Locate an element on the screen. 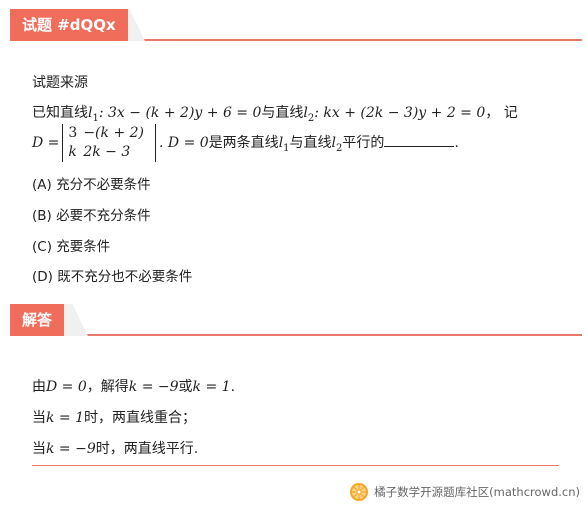  solution-line-3: 当k = −9时，两直线平行. is located at coordinates (115, 448).